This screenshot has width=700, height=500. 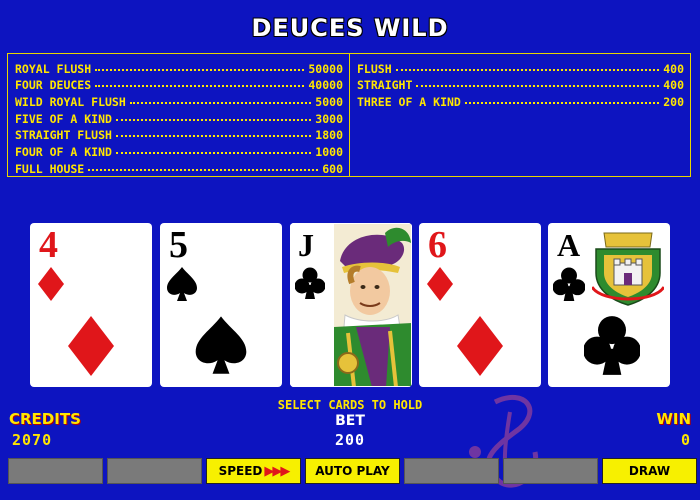 I want to click on card-rank: 5, so click(x=178, y=245).